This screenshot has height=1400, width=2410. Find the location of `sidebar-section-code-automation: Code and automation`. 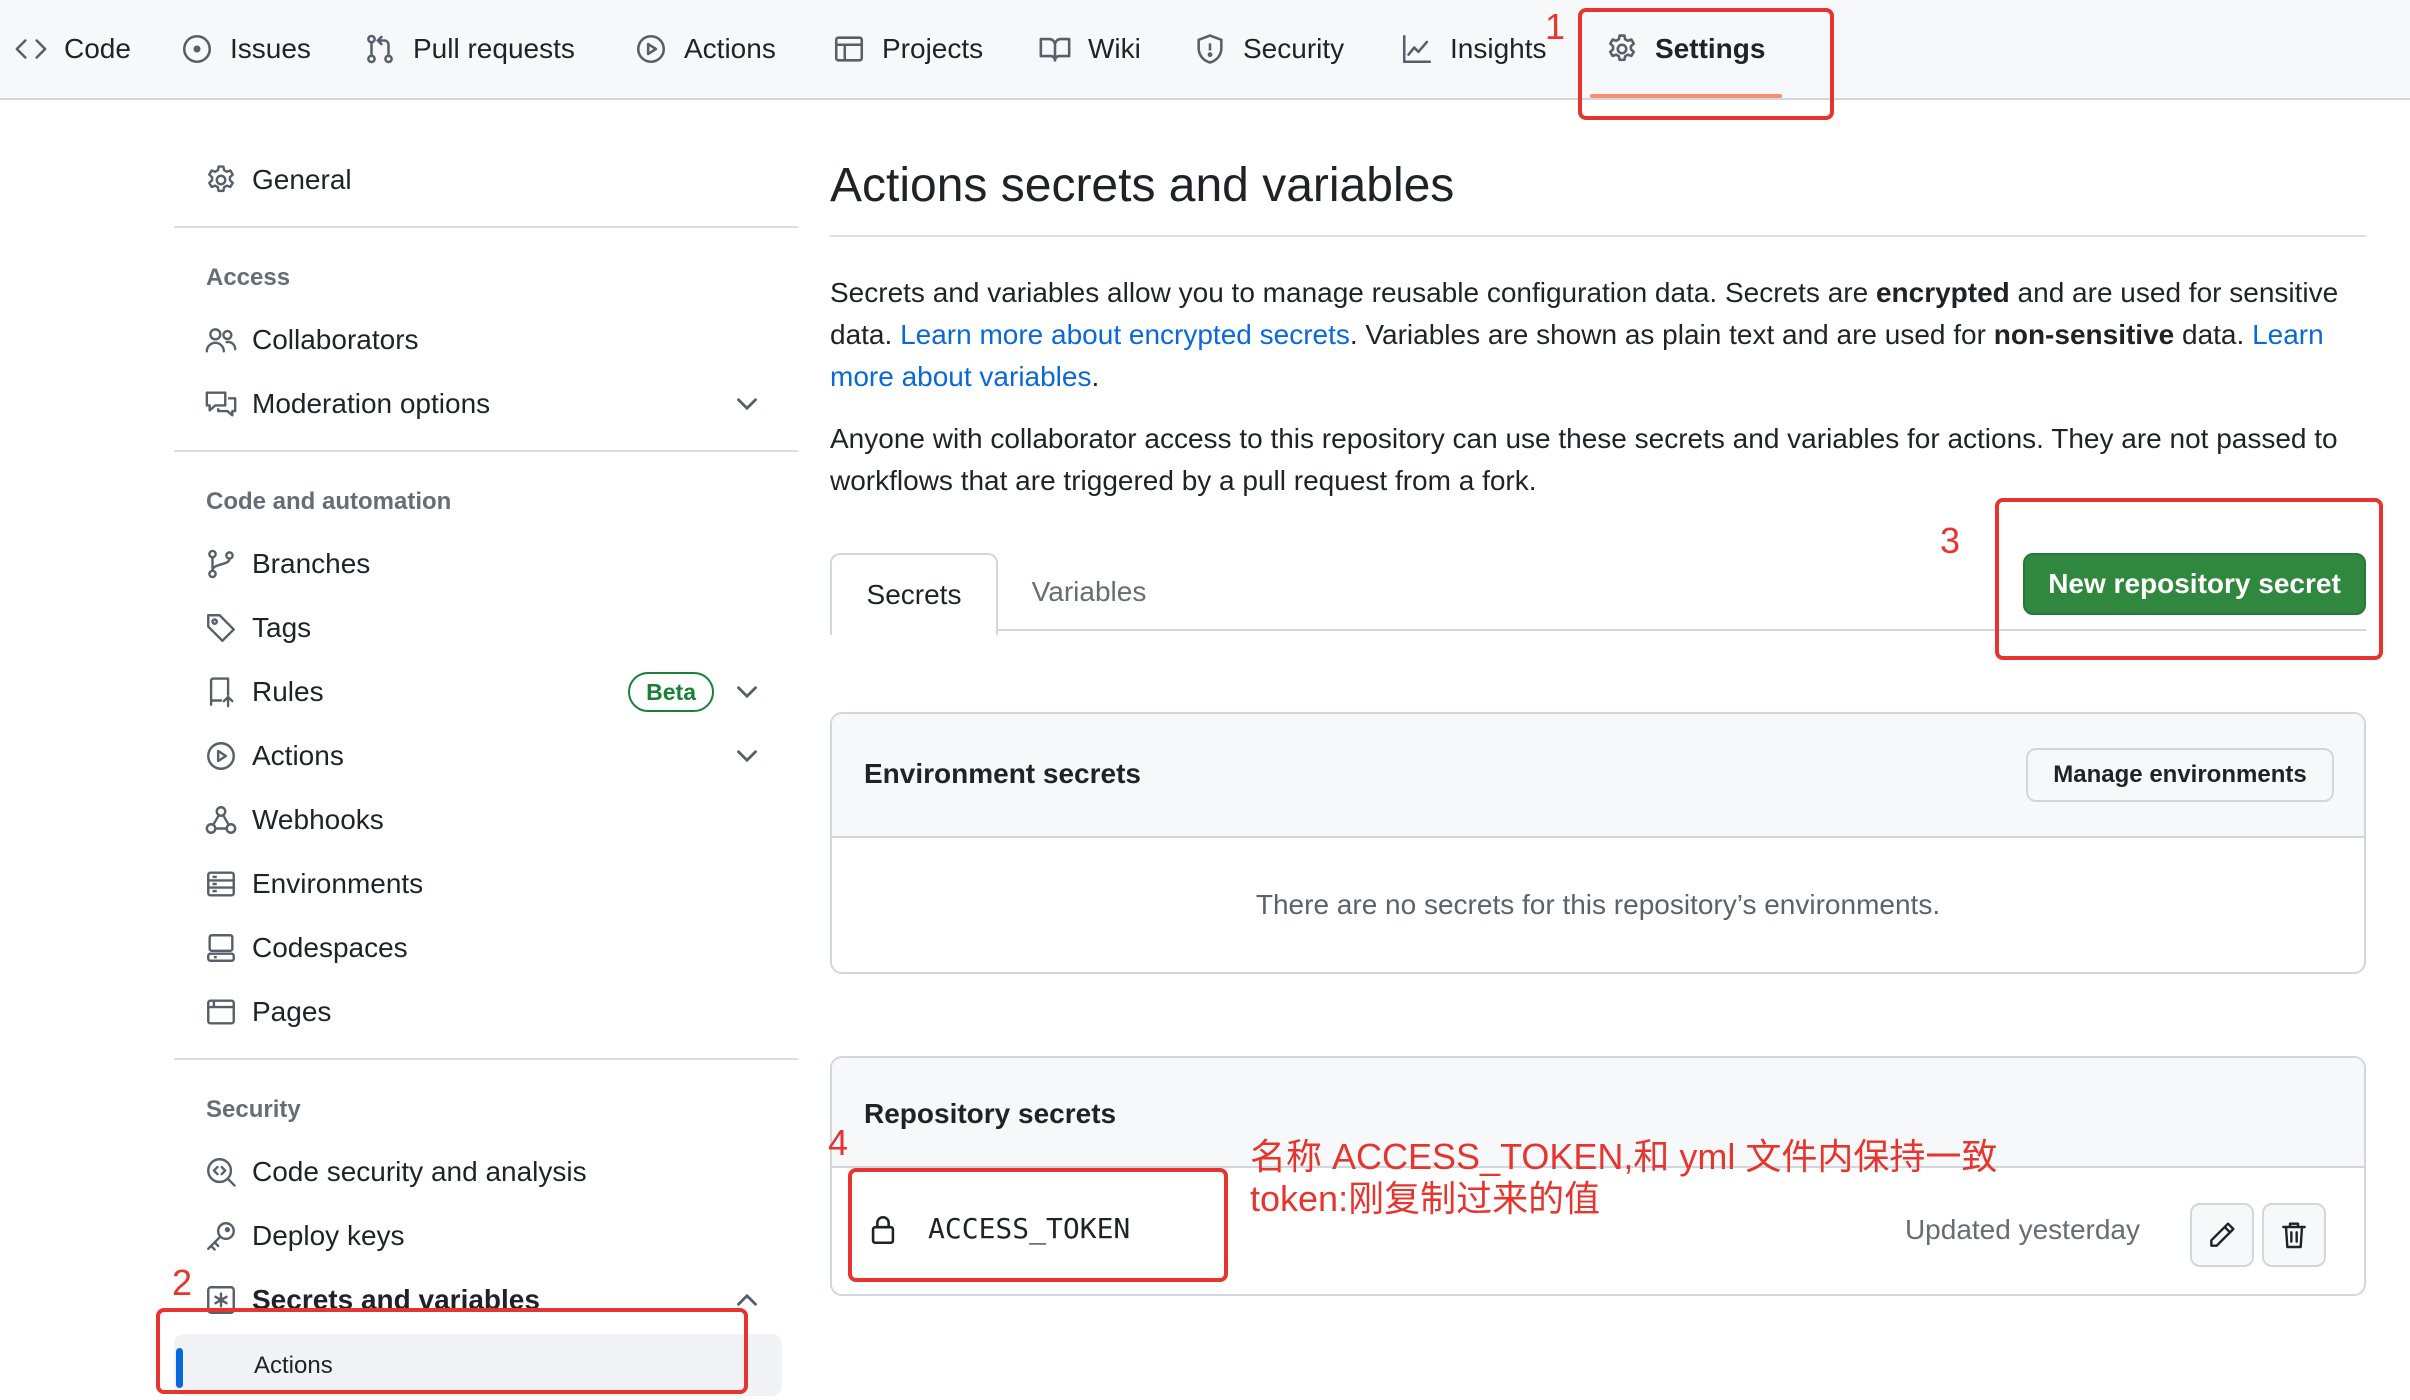

sidebar-section-code-automation: Code and automation is located at coordinates (329, 501).